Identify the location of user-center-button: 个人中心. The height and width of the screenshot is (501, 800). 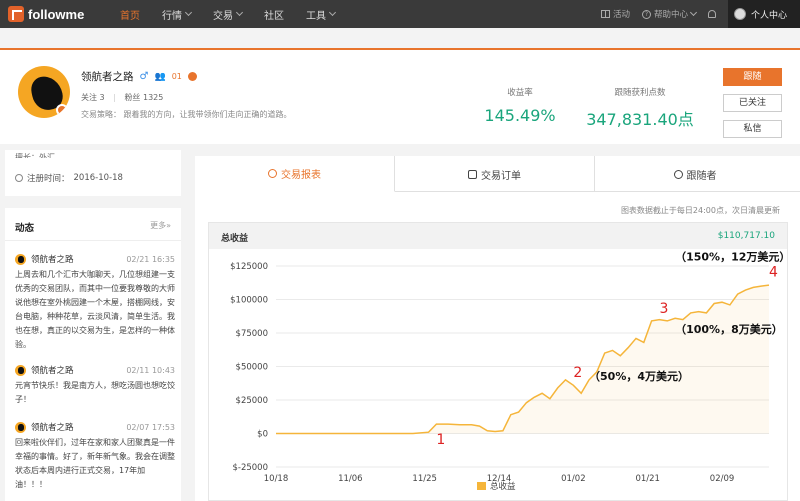
(764, 14).